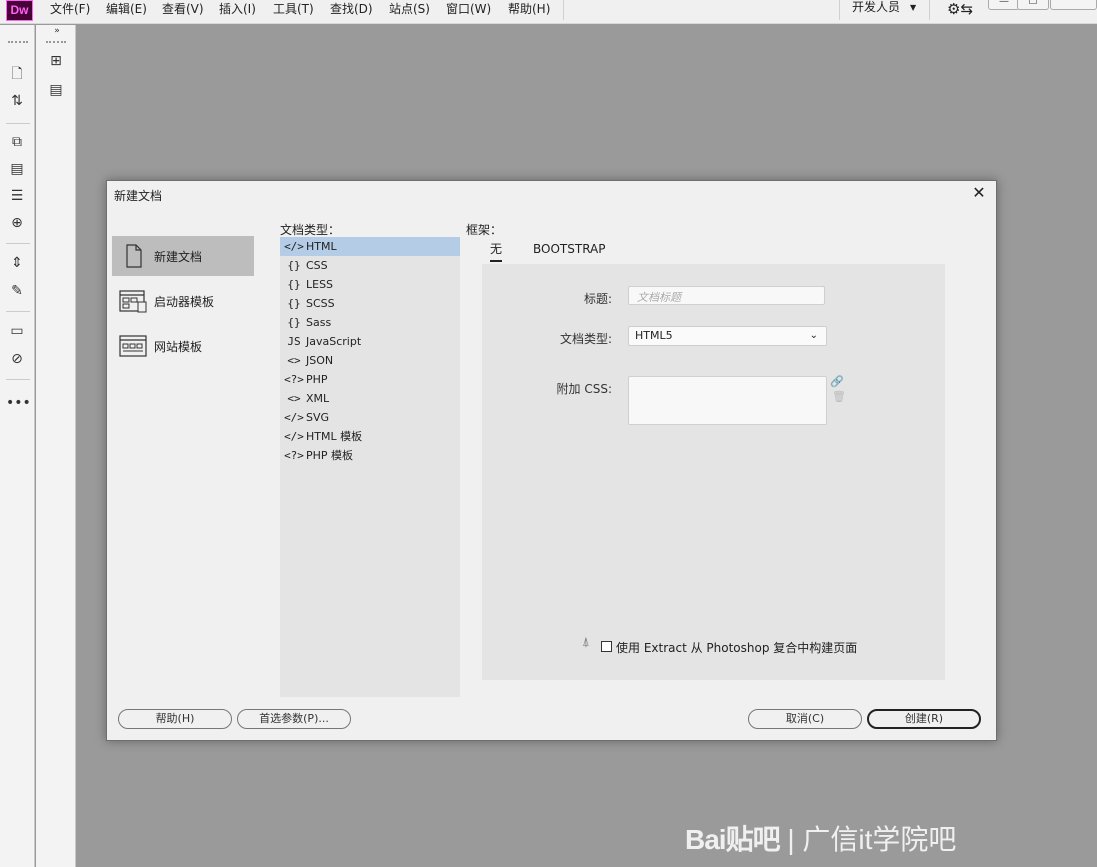 Image resolution: width=1097 pixels, height=867 pixels. I want to click on doc-type-scss: {} SCSS, so click(370, 303).